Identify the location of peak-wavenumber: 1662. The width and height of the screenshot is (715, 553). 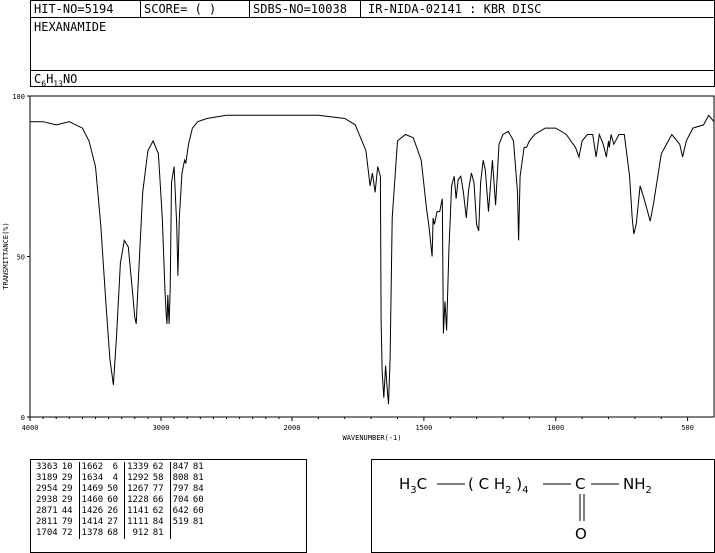
(92, 467).